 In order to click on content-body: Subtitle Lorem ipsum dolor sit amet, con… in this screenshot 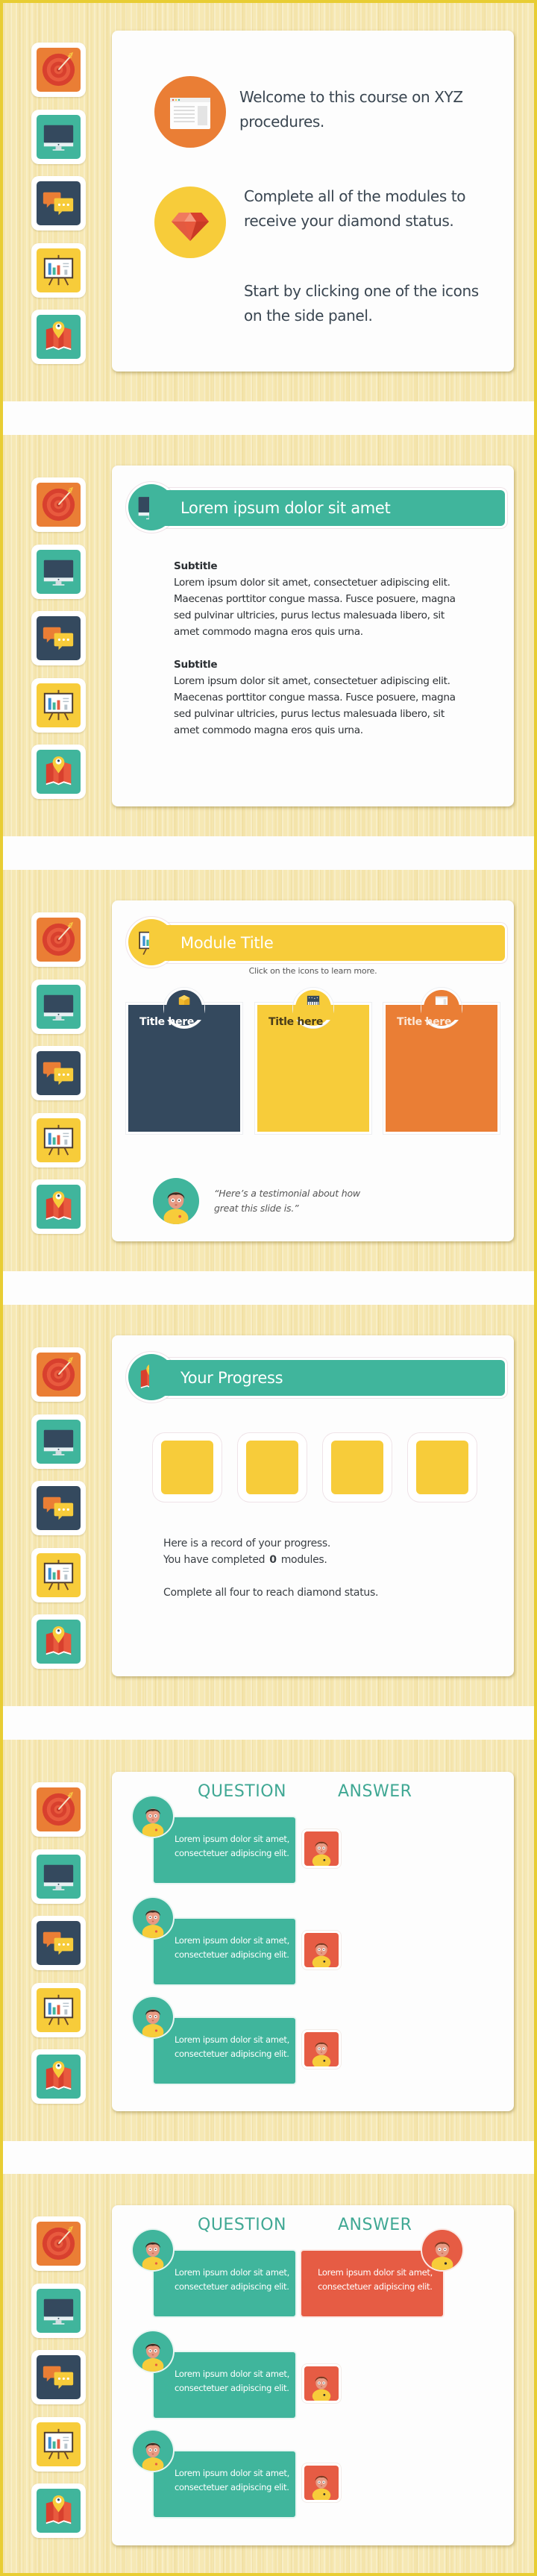, I will do `click(323, 656)`.